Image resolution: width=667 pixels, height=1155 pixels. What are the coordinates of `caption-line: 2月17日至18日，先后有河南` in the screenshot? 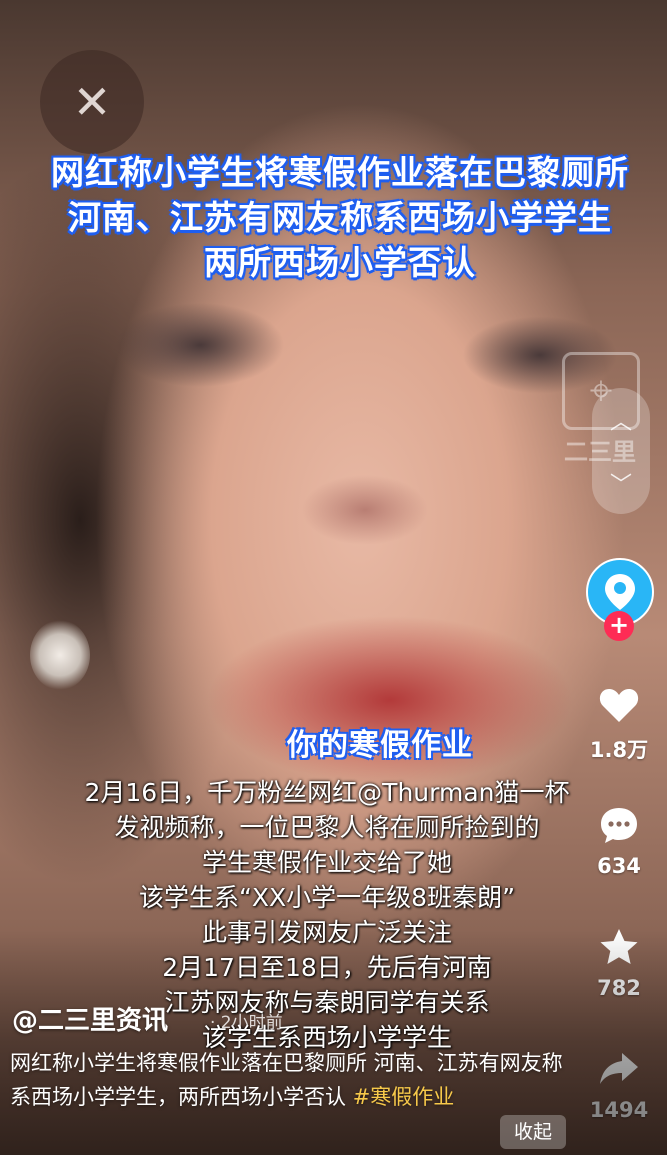 It's located at (327, 967).